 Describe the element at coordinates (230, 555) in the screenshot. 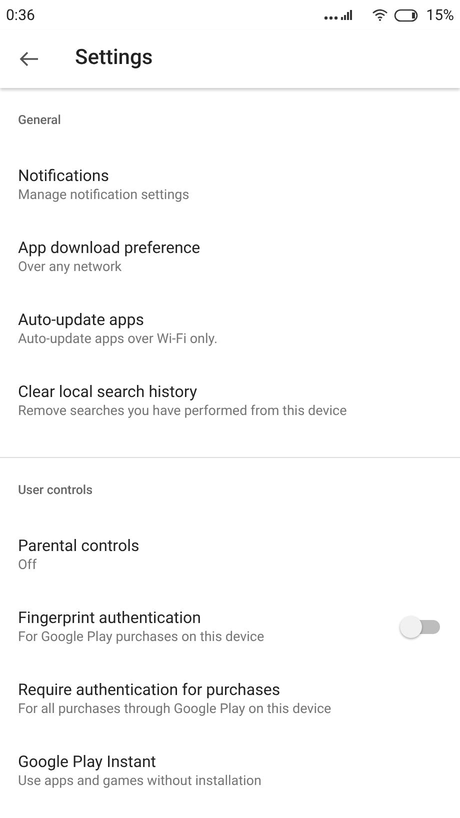

I see `settings-item: Parental controls Off` at that location.